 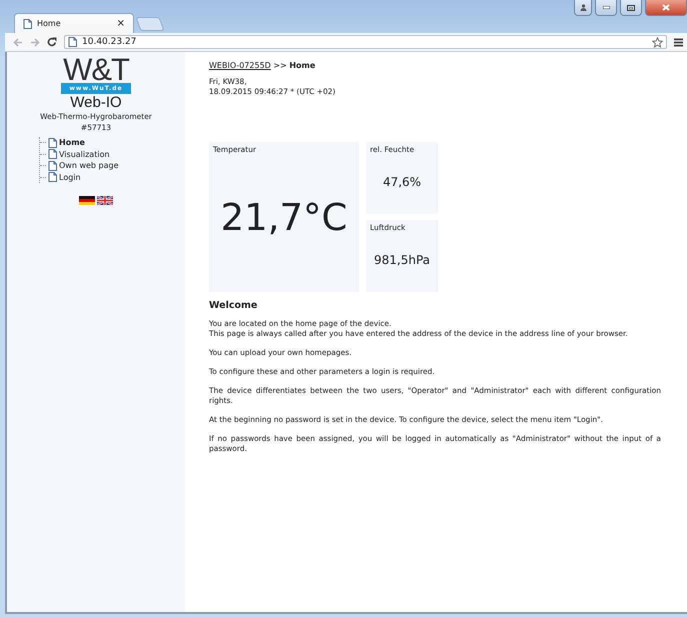 I want to click on menu-item: Login, so click(x=79, y=177).